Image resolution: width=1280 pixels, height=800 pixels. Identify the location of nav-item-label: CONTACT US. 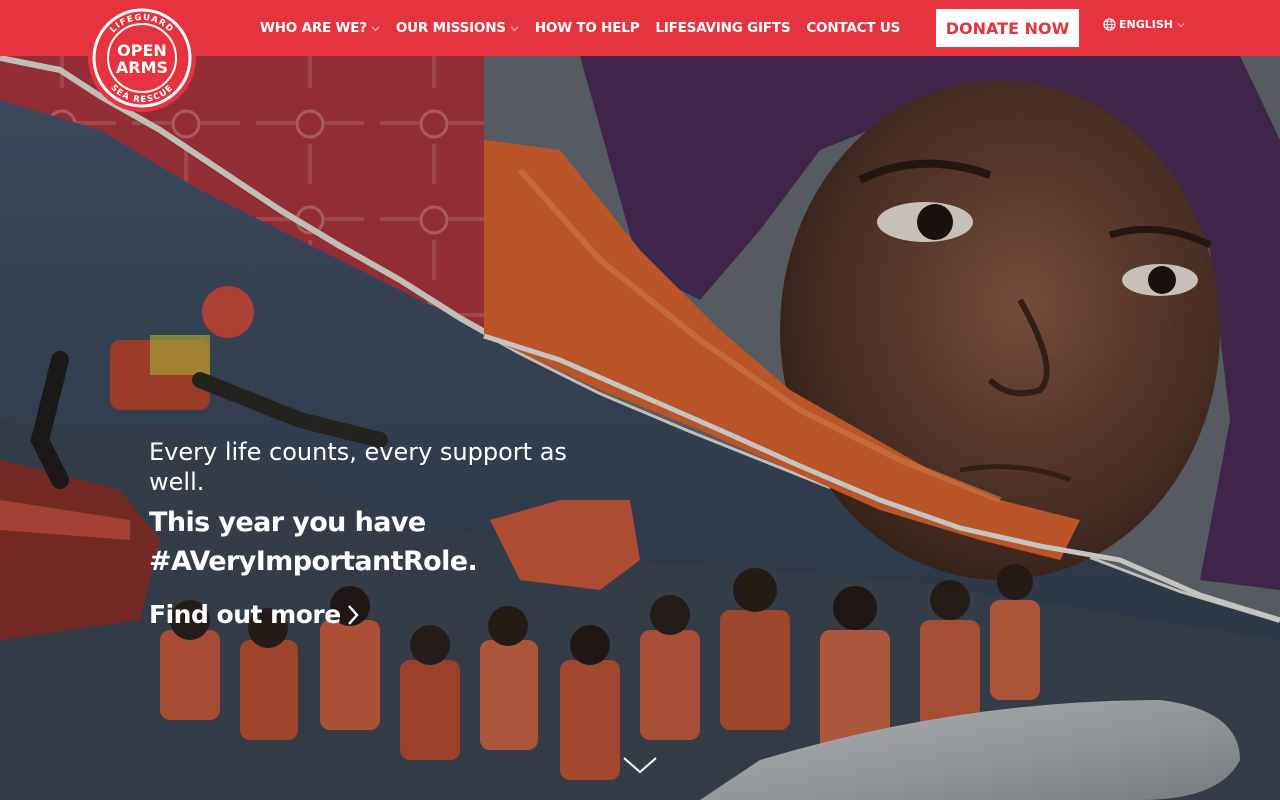
(853, 28).